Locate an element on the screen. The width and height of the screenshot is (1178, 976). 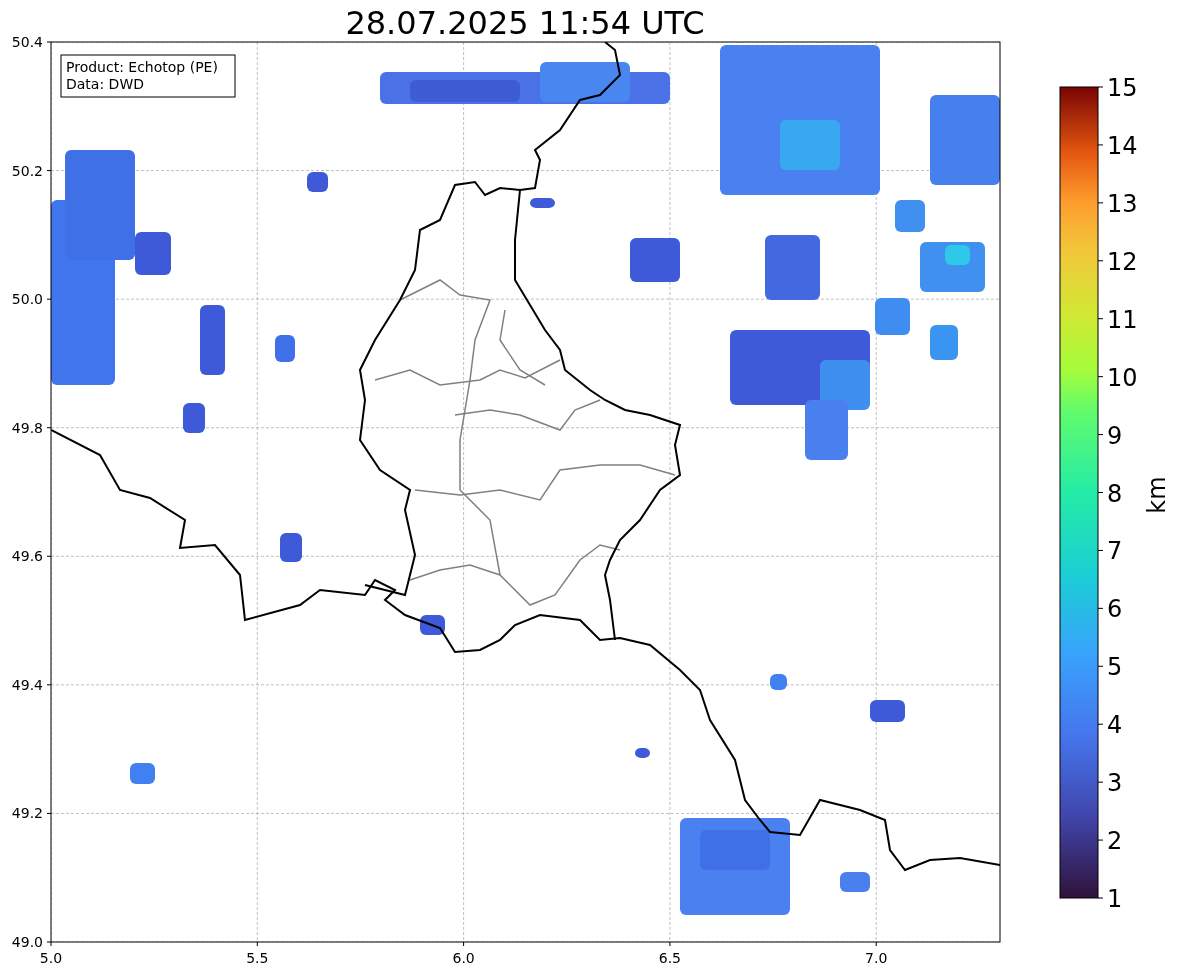
axis-tick-label: 6.0 is located at coordinates (463, 958).